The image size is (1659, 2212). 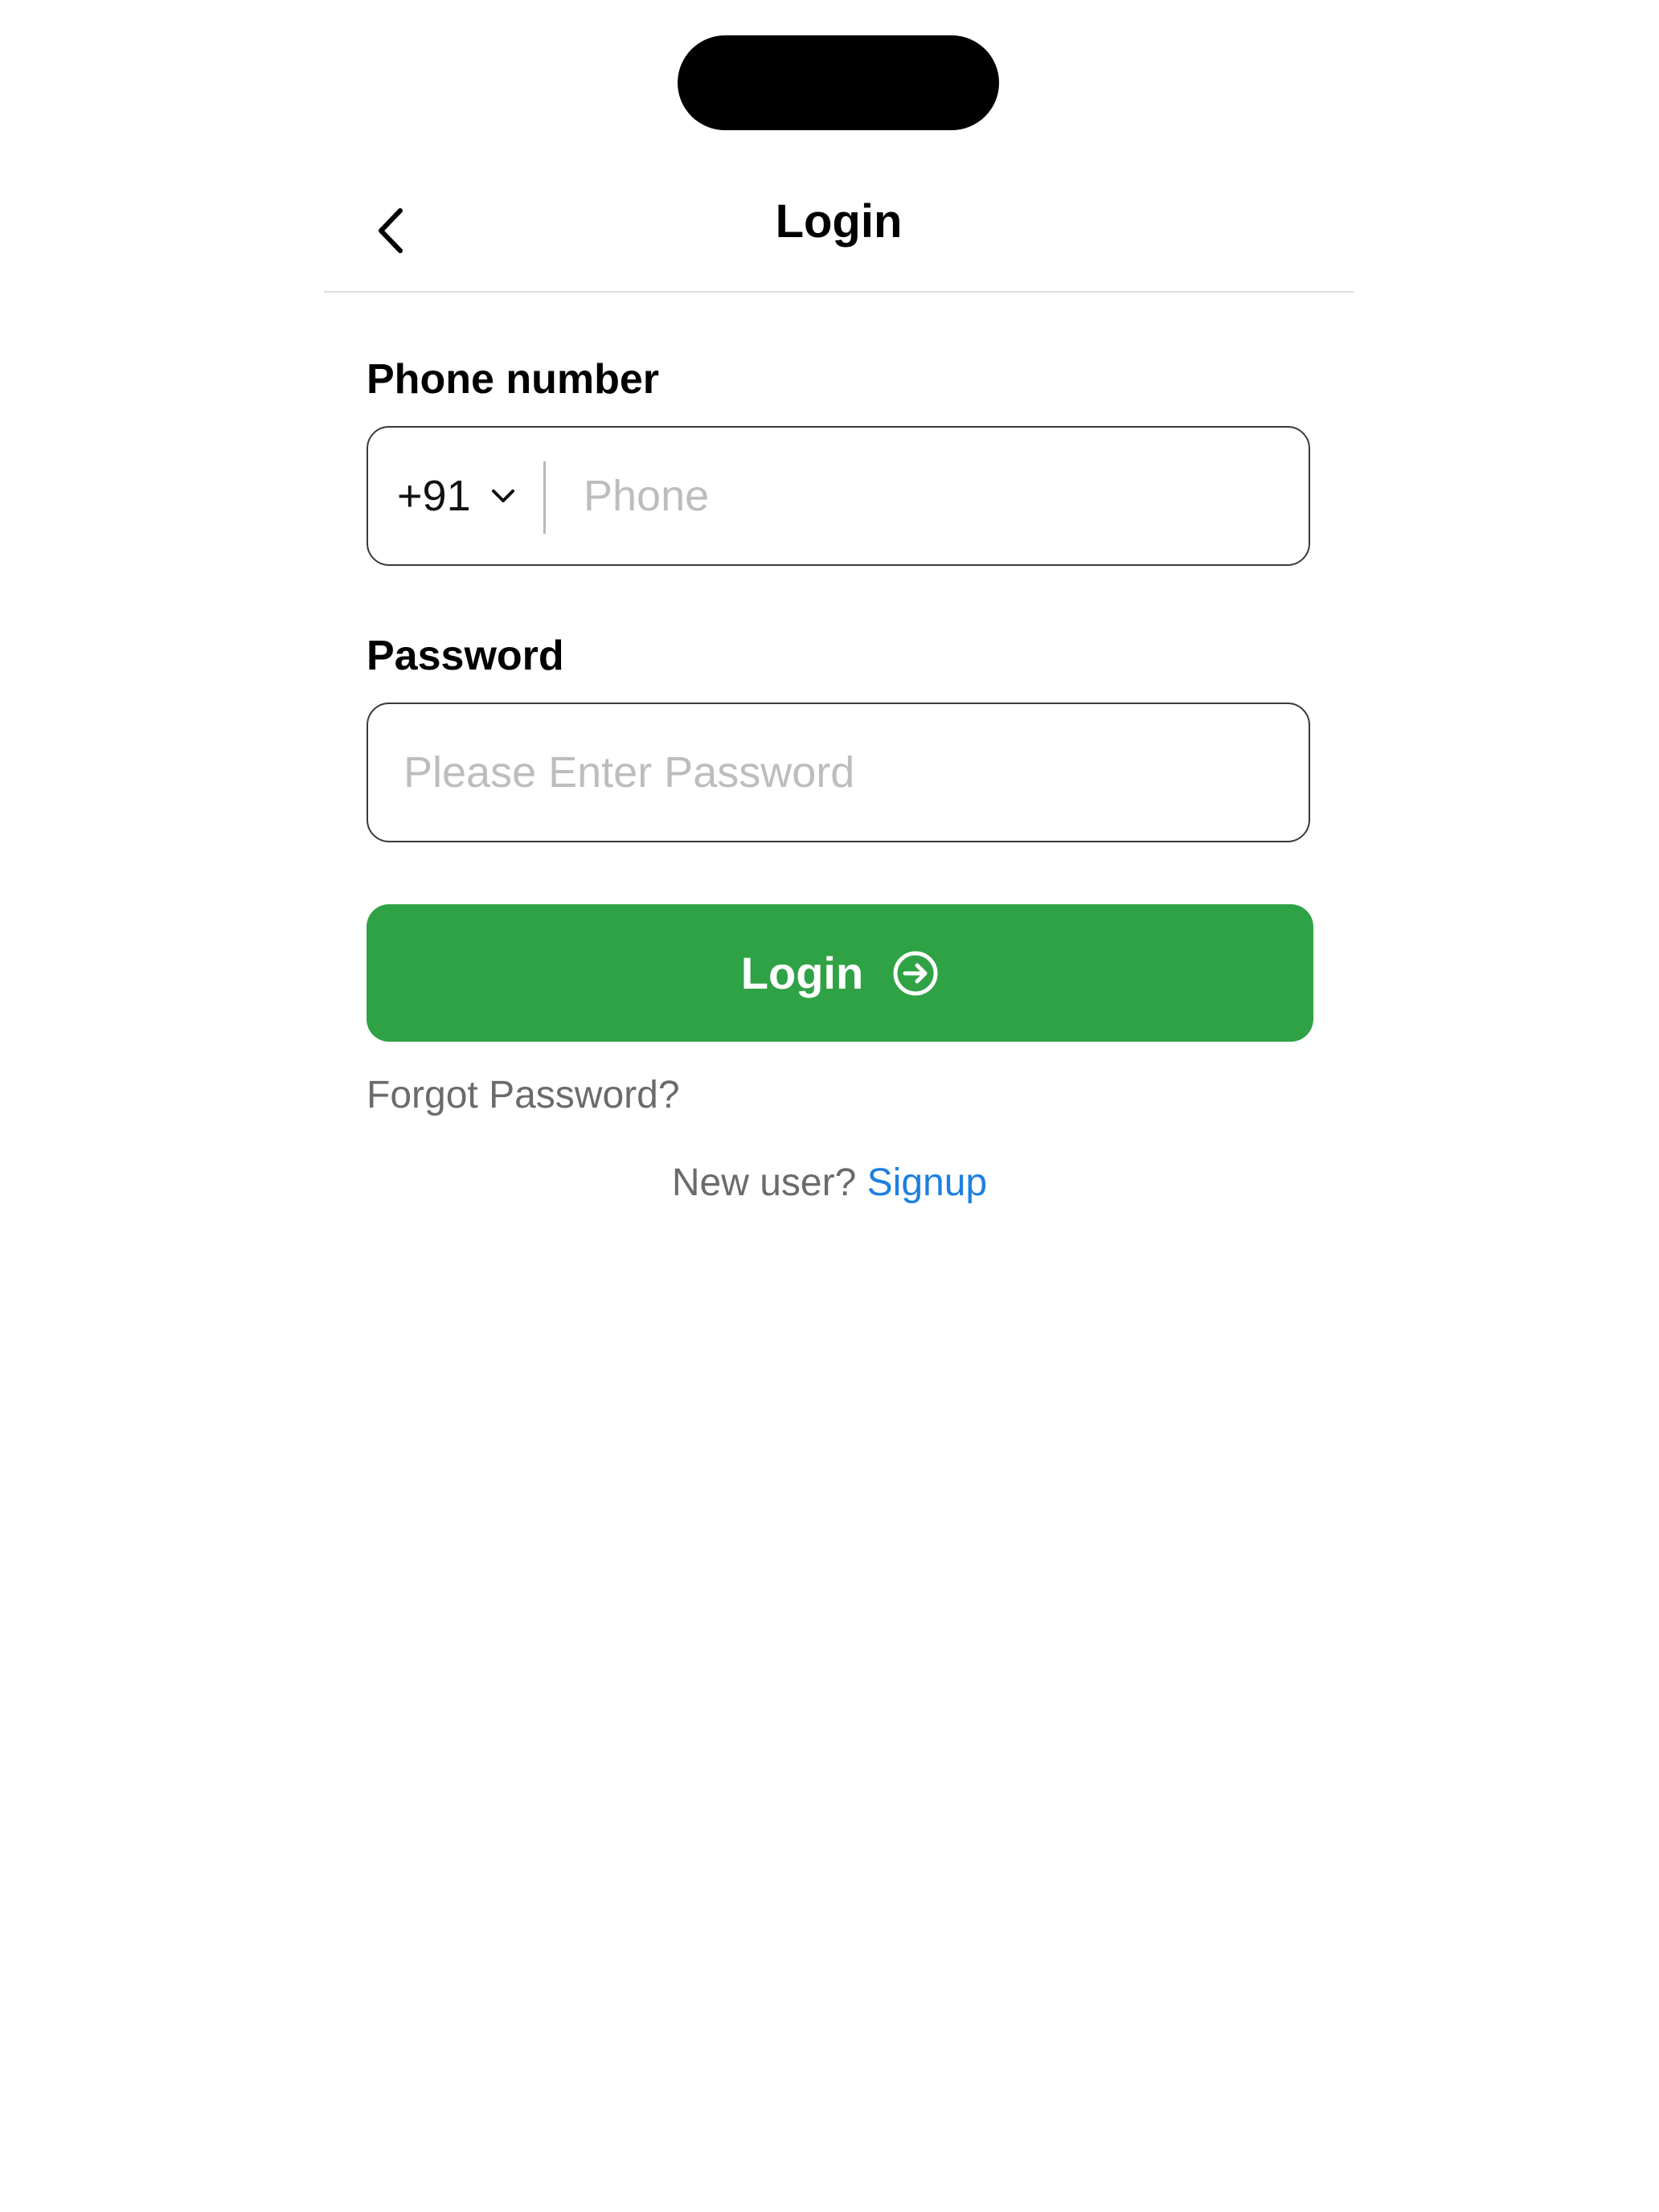 I want to click on chevron-down-icon, so click(x=502, y=496).